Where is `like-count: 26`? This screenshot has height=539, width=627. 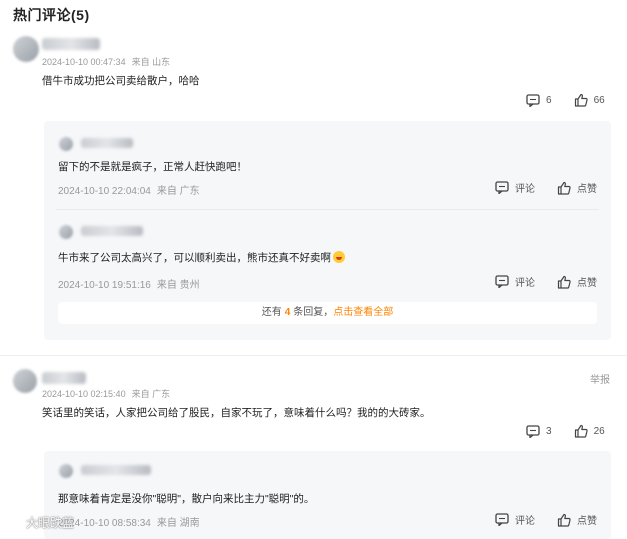
like-count: 26 is located at coordinates (599, 431).